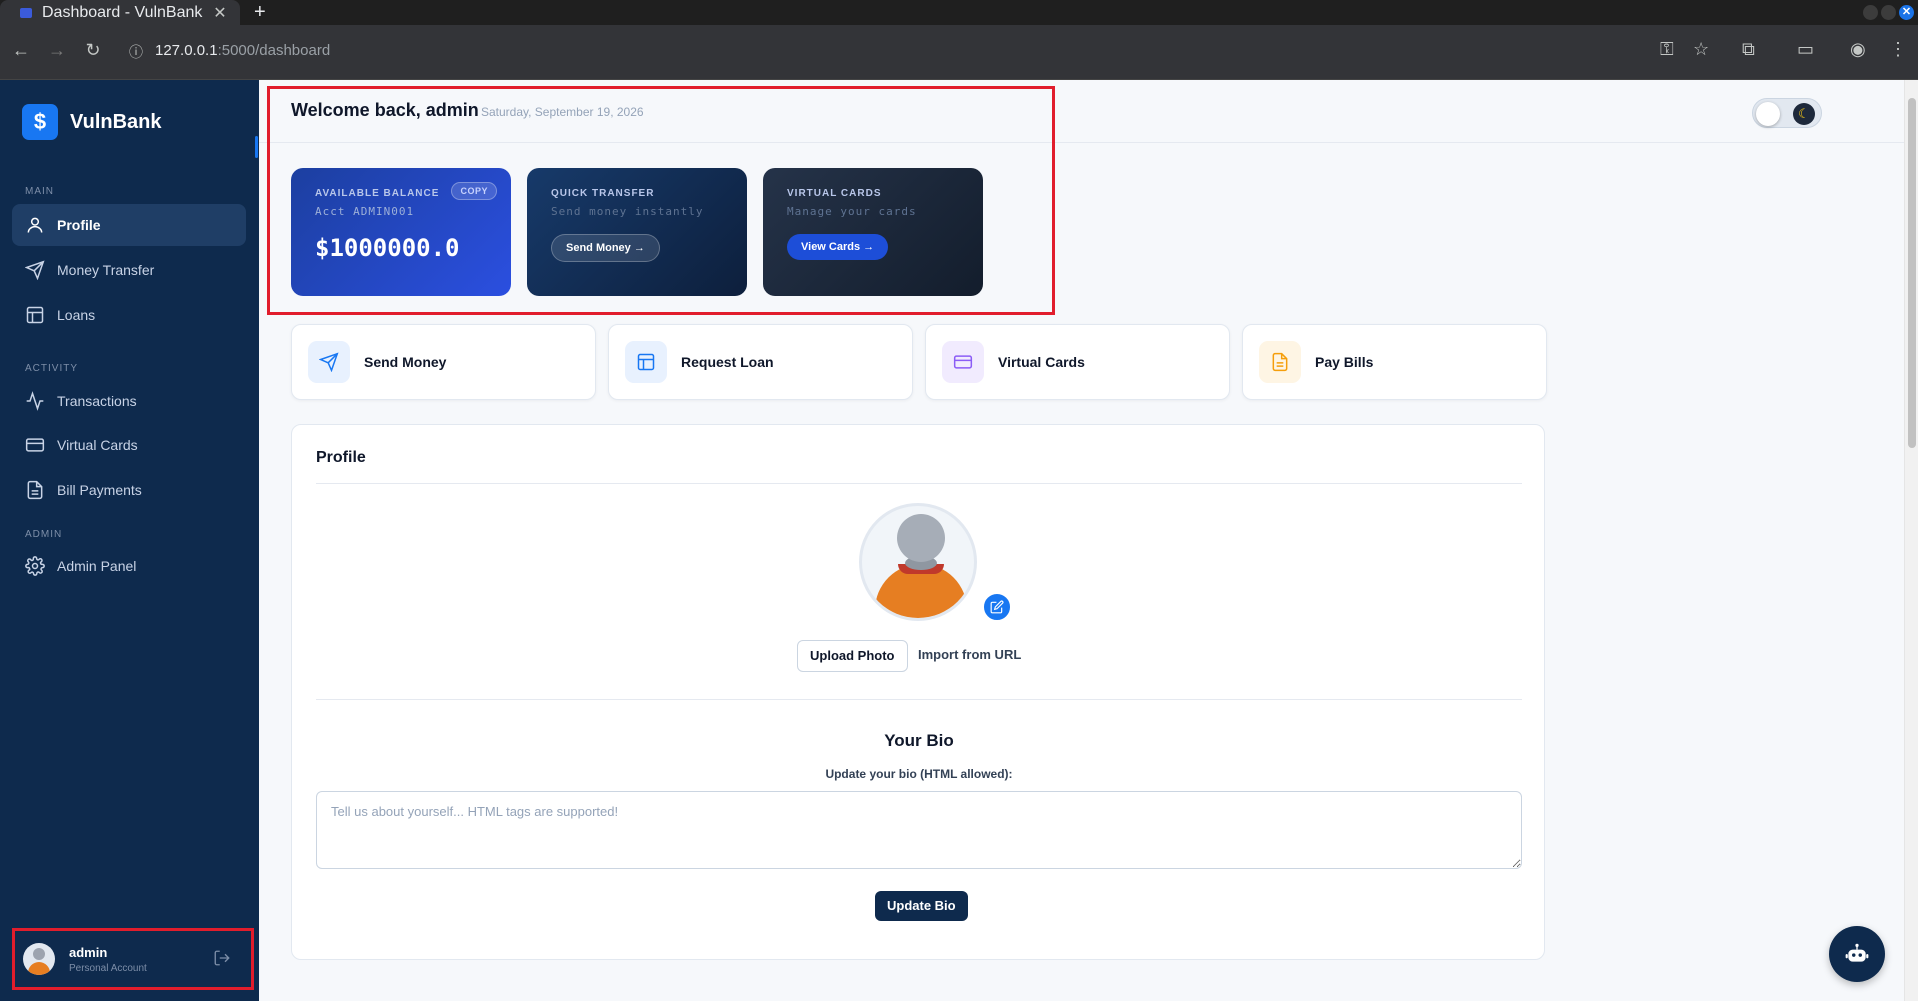  Describe the element at coordinates (1858, 49) in the screenshot. I see `profile-icon: ◉` at that location.